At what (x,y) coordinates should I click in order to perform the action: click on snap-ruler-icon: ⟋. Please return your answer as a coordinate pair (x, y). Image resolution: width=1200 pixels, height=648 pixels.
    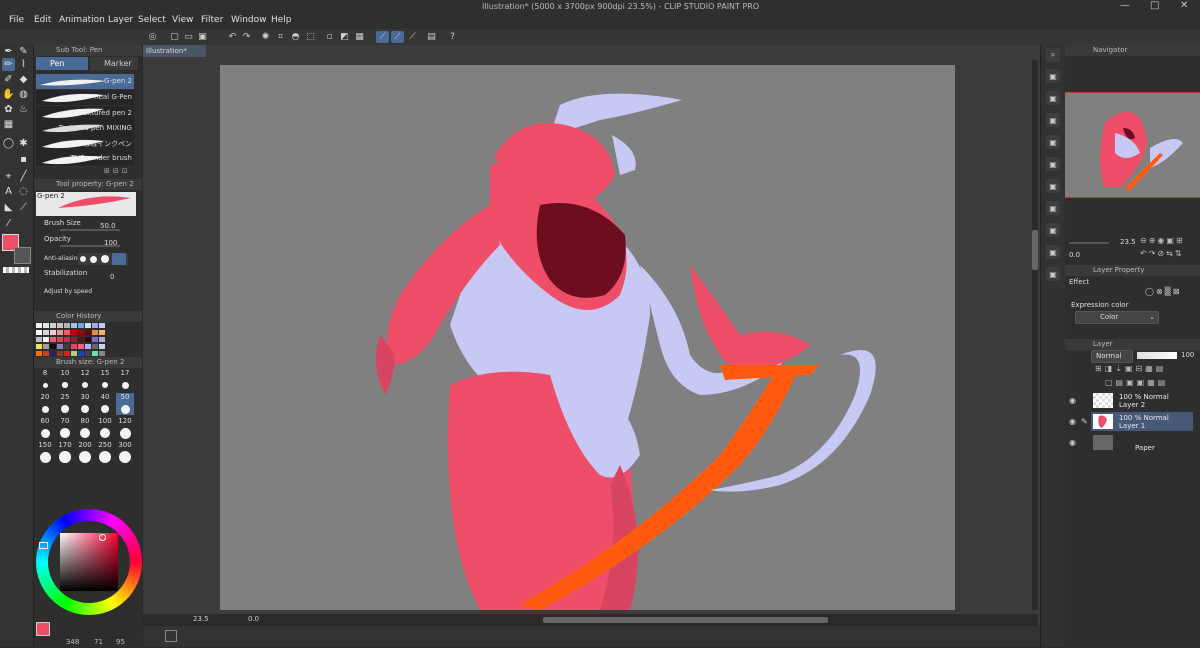
    Looking at the image, I should click on (382, 37).